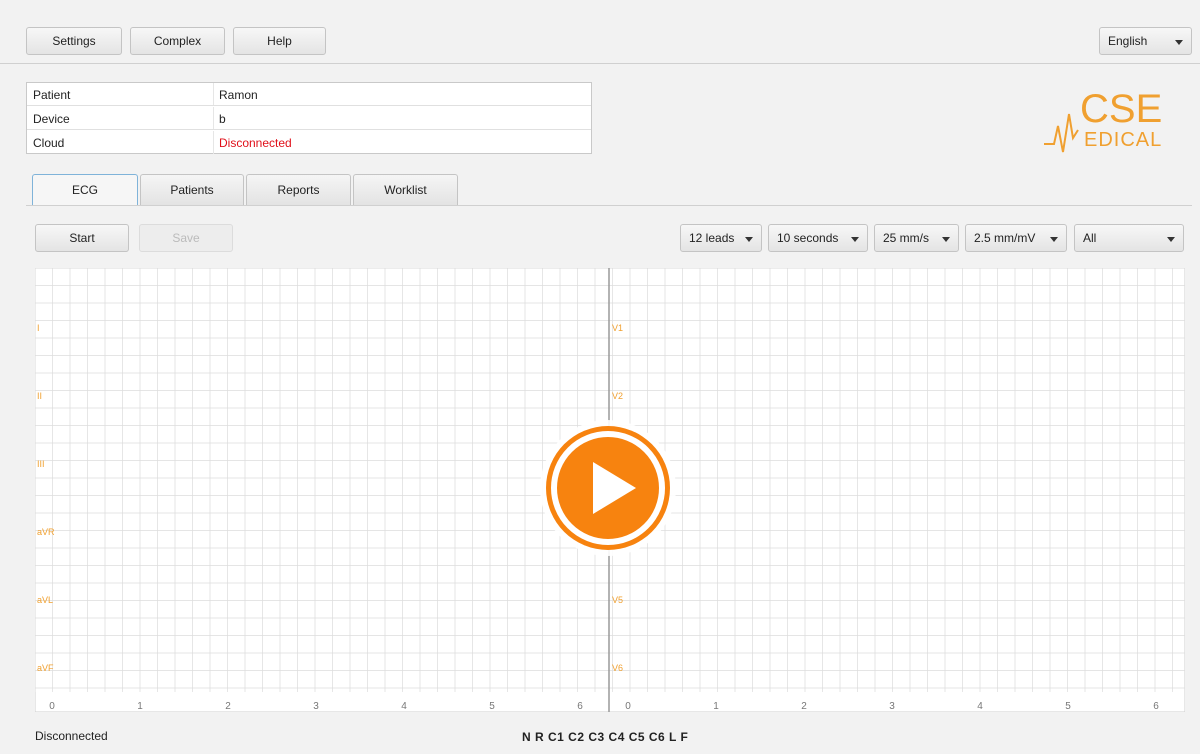 The height and width of the screenshot is (754, 1200). Describe the element at coordinates (85, 189) in the screenshot. I see `tab-ecg: ECG` at that location.